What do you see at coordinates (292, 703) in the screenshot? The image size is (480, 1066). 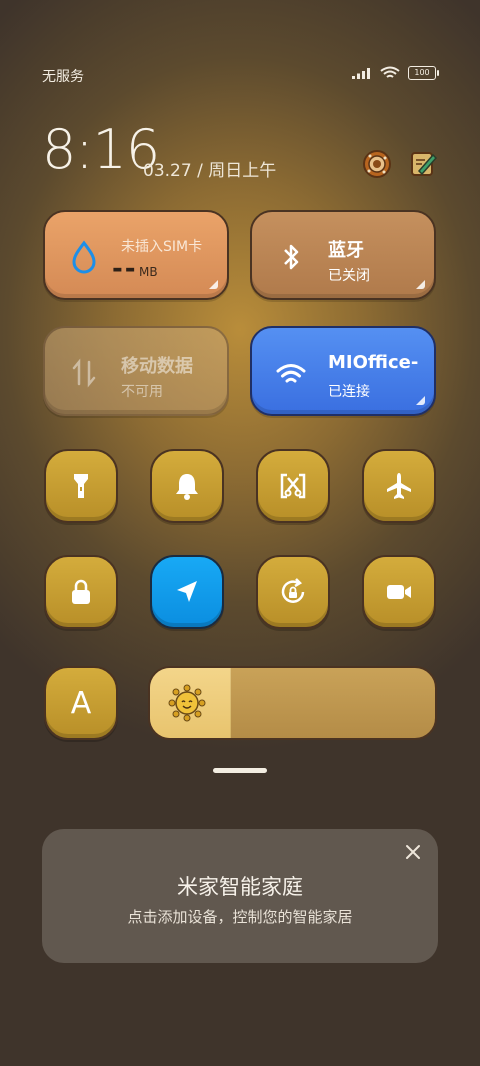 I see `brightness-slider` at bounding box center [292, 703].